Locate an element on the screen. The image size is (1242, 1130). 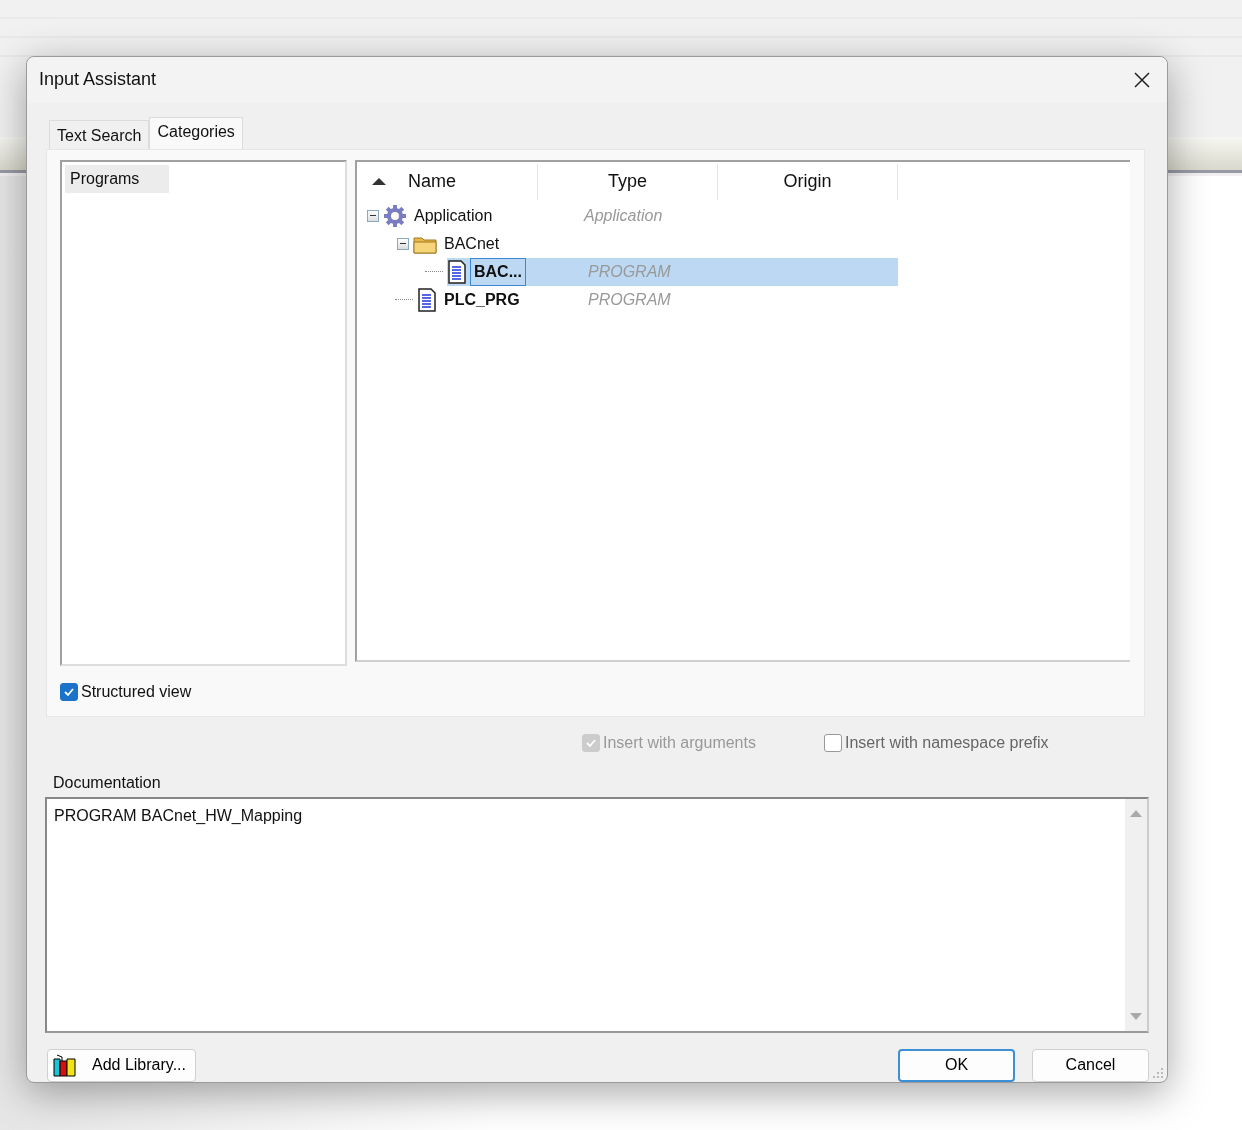
selected-row: BAC... PROGRAM is located at coordinates (672, 271).